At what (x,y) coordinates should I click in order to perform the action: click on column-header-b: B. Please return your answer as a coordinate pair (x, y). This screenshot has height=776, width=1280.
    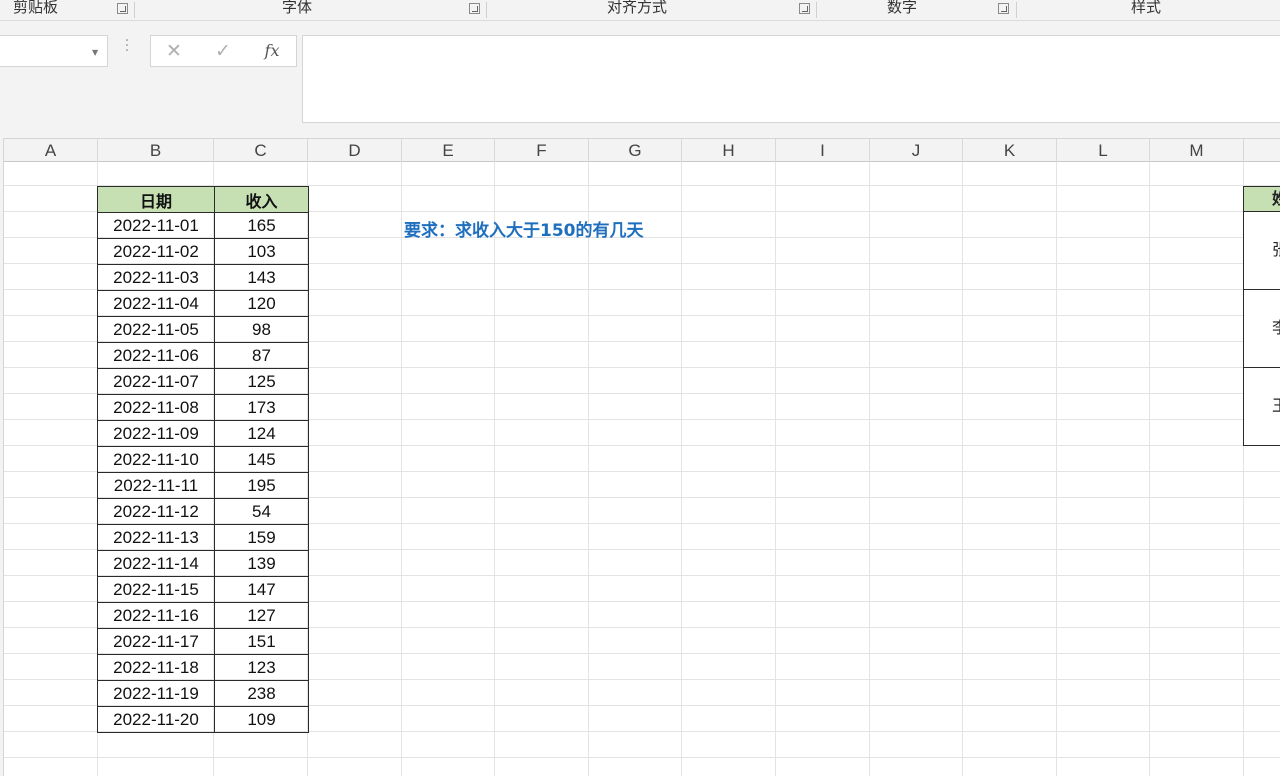
    Looking at the image, I should click on (156, 150).